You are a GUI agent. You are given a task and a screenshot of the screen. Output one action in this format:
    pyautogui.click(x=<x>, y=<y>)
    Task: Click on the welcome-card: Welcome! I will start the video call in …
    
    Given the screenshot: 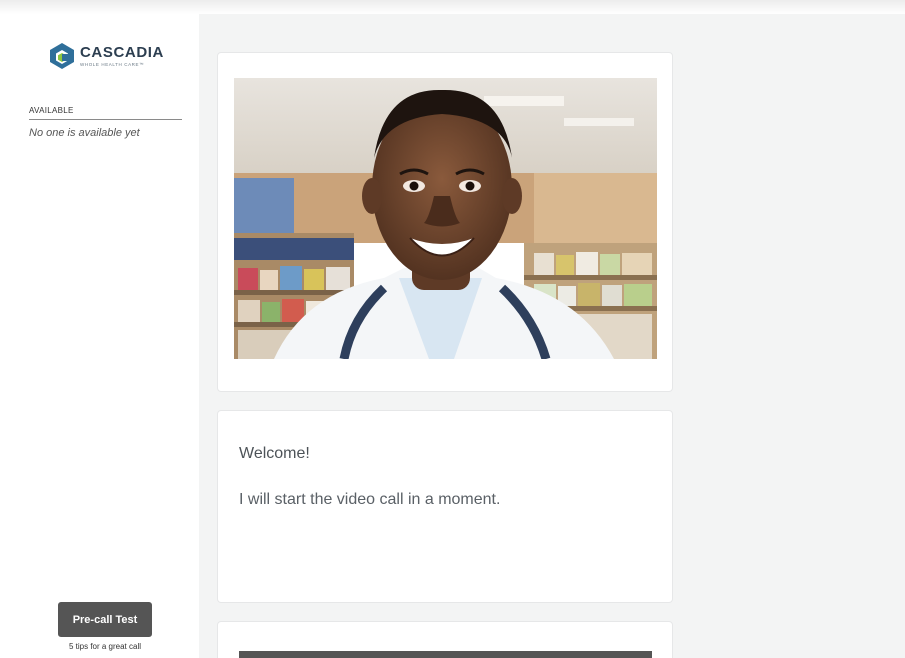 What is the action you would take?
    pyautogui.click(x=445, y=506)
    